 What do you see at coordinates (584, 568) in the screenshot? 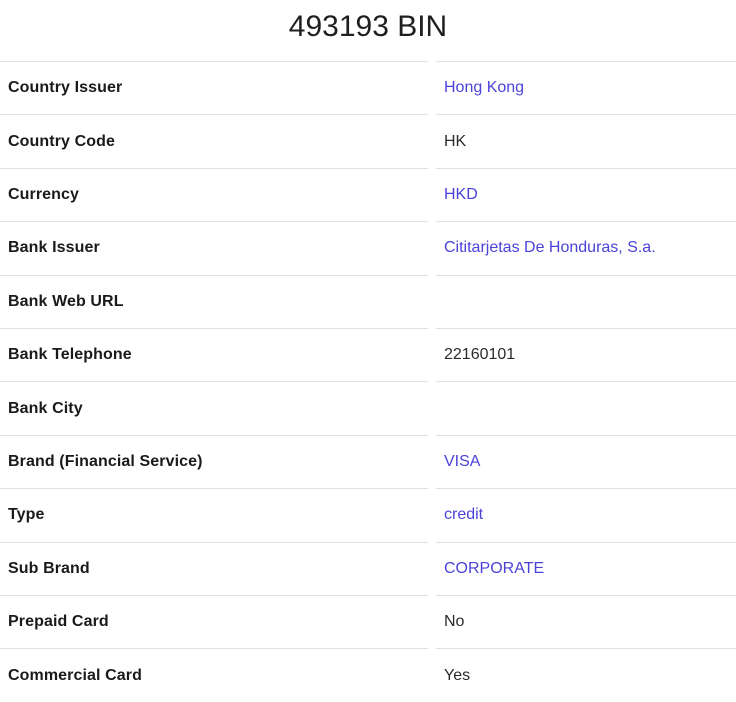
I see `row-value: CORPORATE` at bounding box center [584, 568].